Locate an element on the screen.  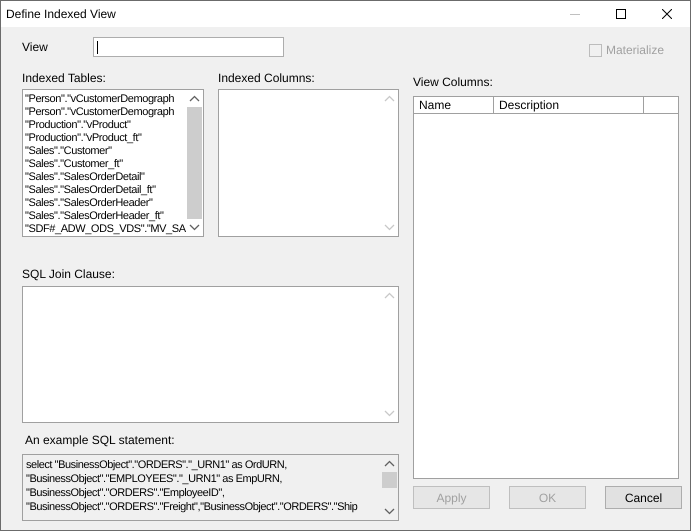
dialog-button: Cancel is located at coordinates (643, 497).